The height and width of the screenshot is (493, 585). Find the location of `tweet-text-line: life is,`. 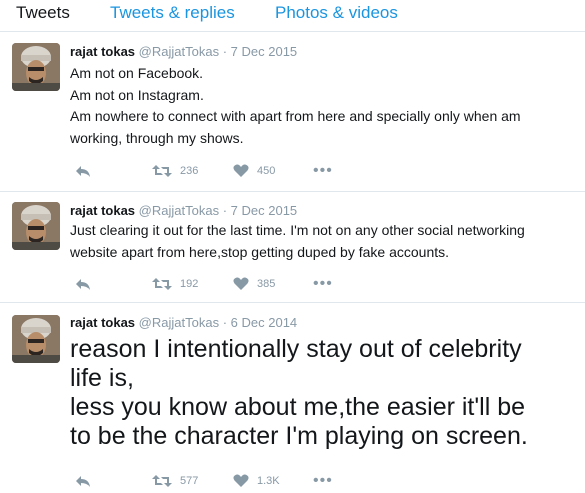

tweet-text-line: life is, is located at coordinates (102, 378).